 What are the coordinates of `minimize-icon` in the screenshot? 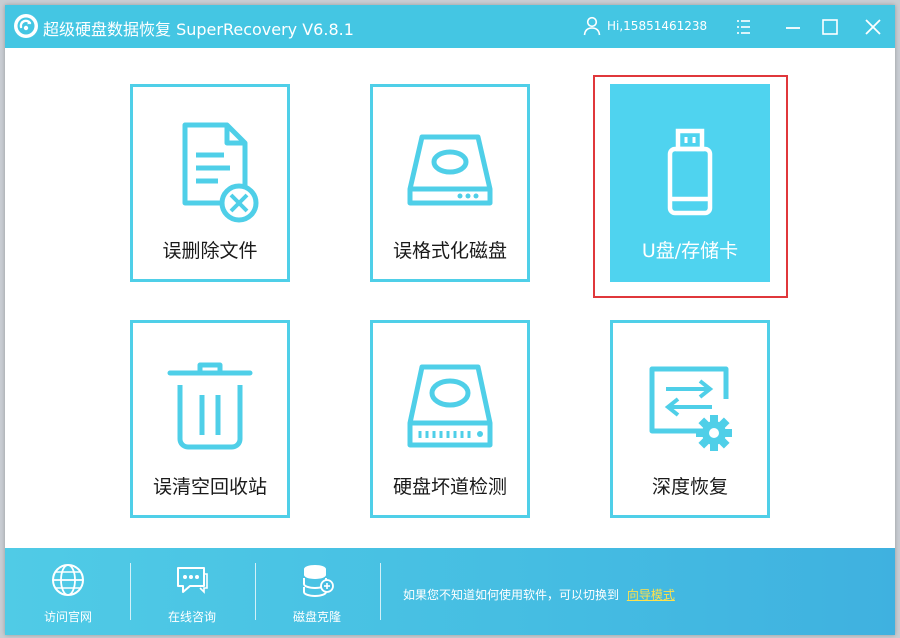 It's located at (793, 28).